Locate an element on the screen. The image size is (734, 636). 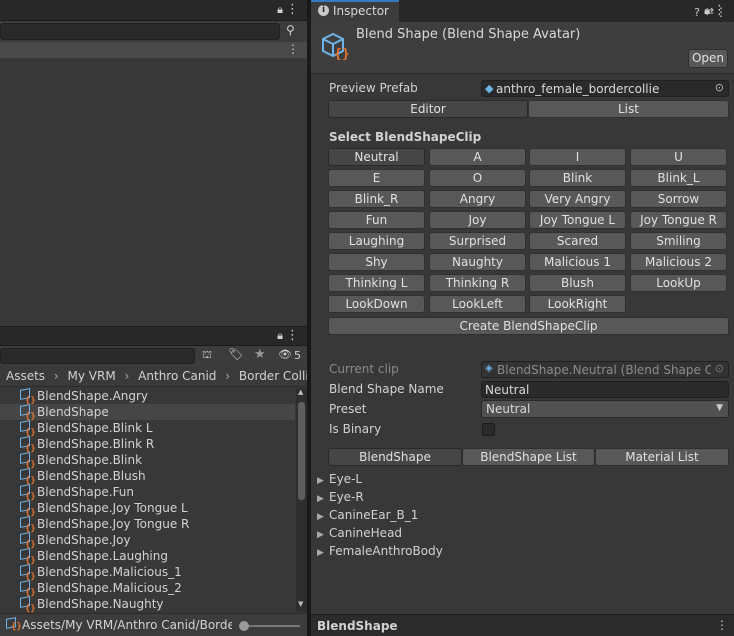
create-clip-button: Create BlendShapeClip is located at coordinates (528, 326).